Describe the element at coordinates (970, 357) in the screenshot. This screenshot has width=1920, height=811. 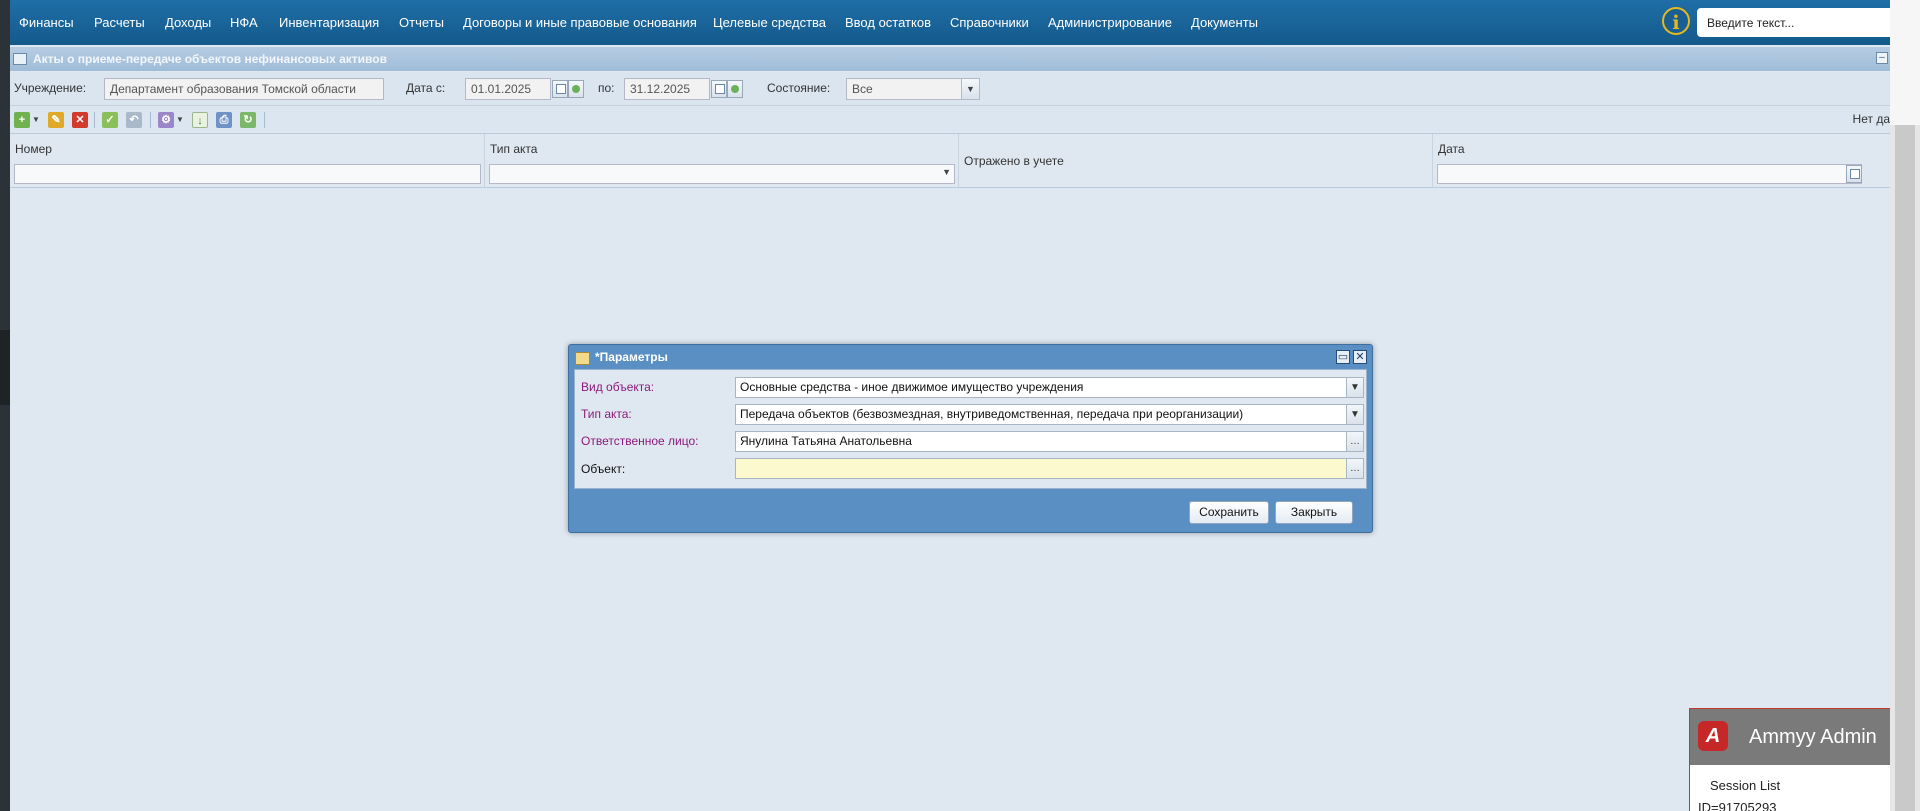
I see `dialog-titlebar: *Параметры ▭ ✕` at that location.